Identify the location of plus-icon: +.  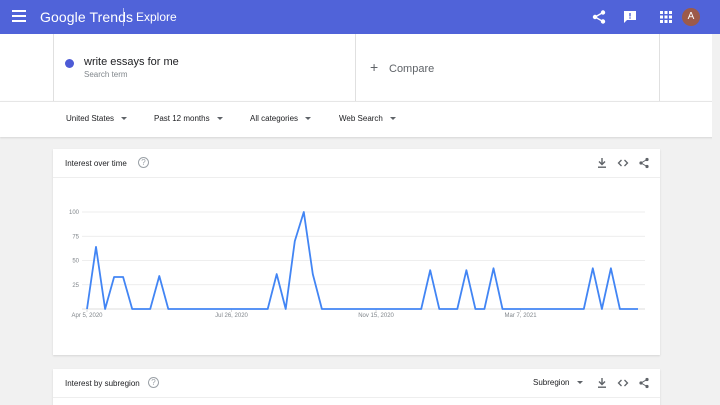
(374, 67).